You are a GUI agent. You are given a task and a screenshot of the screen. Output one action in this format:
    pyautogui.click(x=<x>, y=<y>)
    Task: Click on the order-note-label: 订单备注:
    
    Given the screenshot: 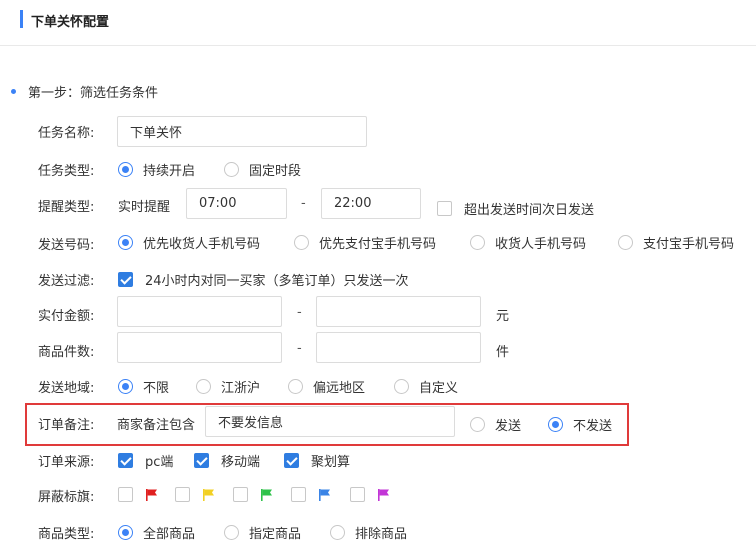 What is the action you would take?
    pyautogui.click(x=66, y=425)
    